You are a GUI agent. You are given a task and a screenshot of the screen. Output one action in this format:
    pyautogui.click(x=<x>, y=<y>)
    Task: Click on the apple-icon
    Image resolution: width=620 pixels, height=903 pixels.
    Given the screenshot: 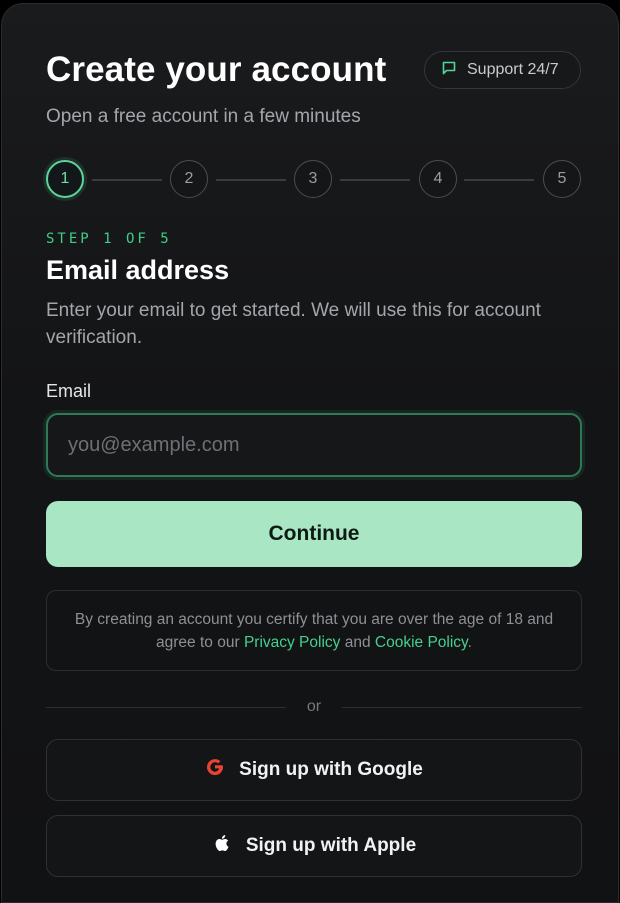 What is the action you would take?
    pyautogui.click(x=222, y=846)
    